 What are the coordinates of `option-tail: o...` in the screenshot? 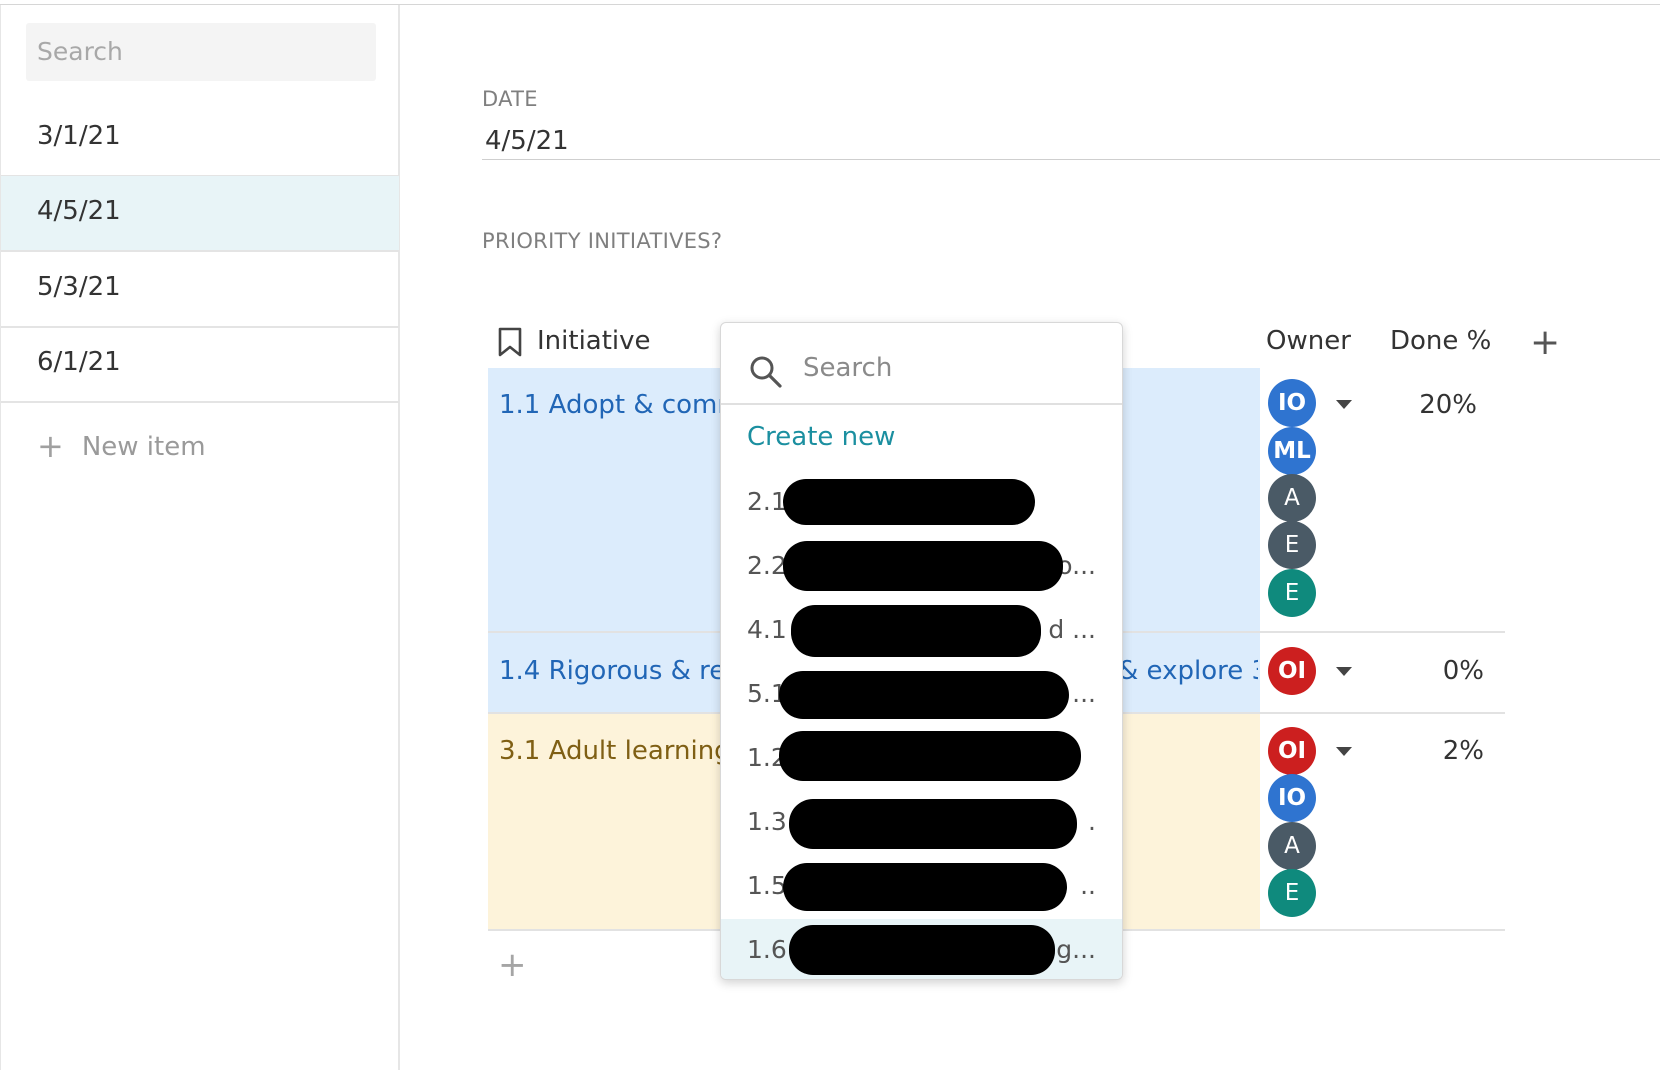 It's located at (1076, 565).